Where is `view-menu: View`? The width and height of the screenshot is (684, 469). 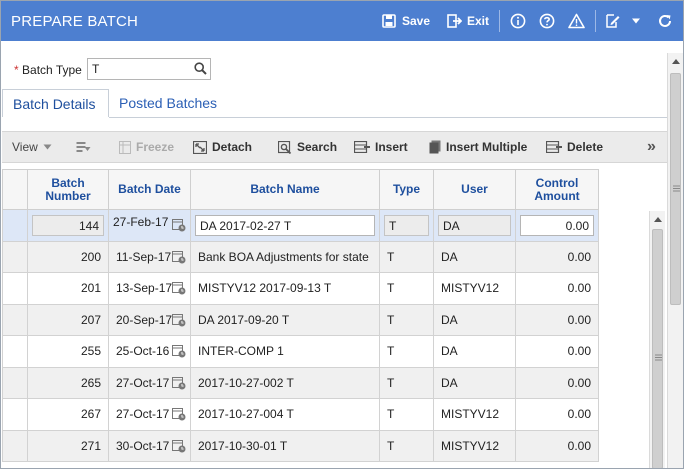 view-menu: View is located at coordinates (34, 147).